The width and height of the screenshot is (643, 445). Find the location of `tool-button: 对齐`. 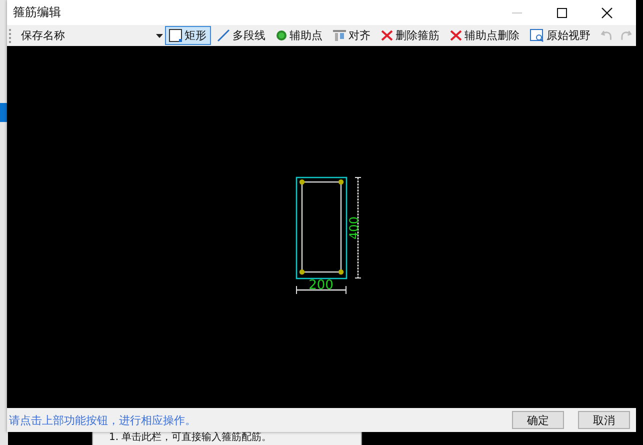

tool-button: 对齐 is located at coordinates (351, 35).